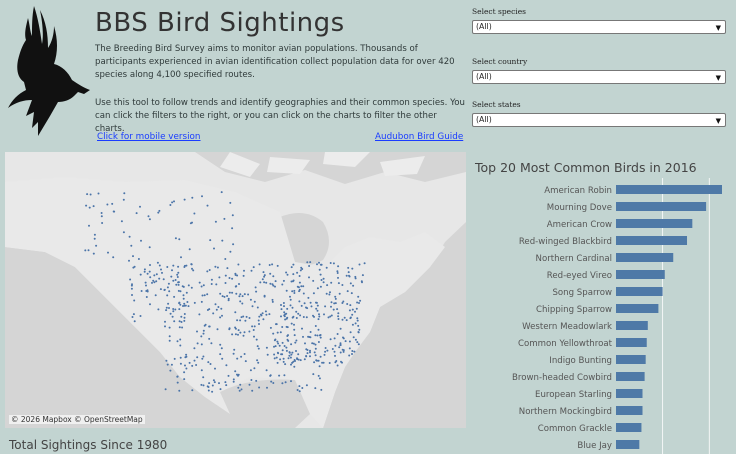 This screenshot has height=454, width=736. What do you see at coordinates (578, 191) in the screenshot?
I see `bar-label: American Robin` at bounding box center [578, 191].